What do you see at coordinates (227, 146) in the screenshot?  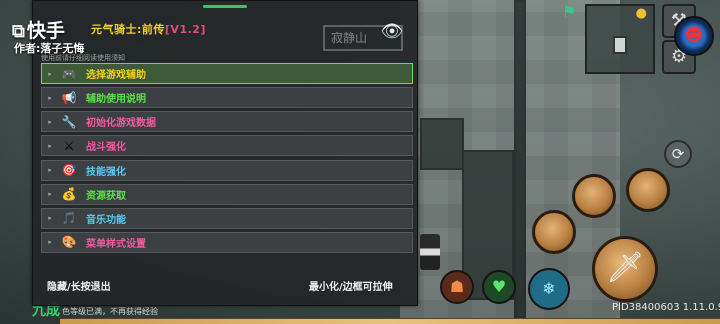 I see `menu-item: ▸ ⚔ 战斗强化` at bounding box center [227, 146].